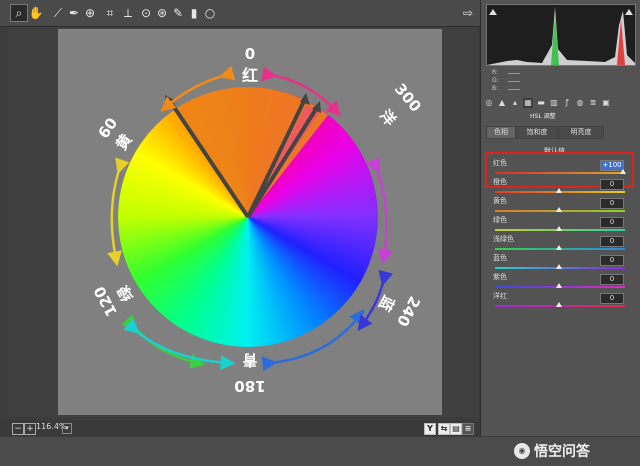 This screenshot has height=466, width=640. Describe the element at coordinates (456, 429) in the screenshot. I see `copy-settings-icon: ▤` at that location.